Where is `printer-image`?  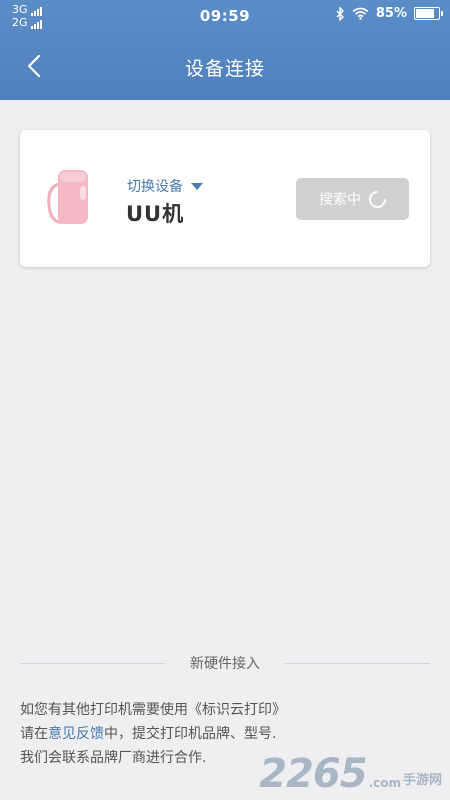 printer-image is located at coordinates (67, 197).